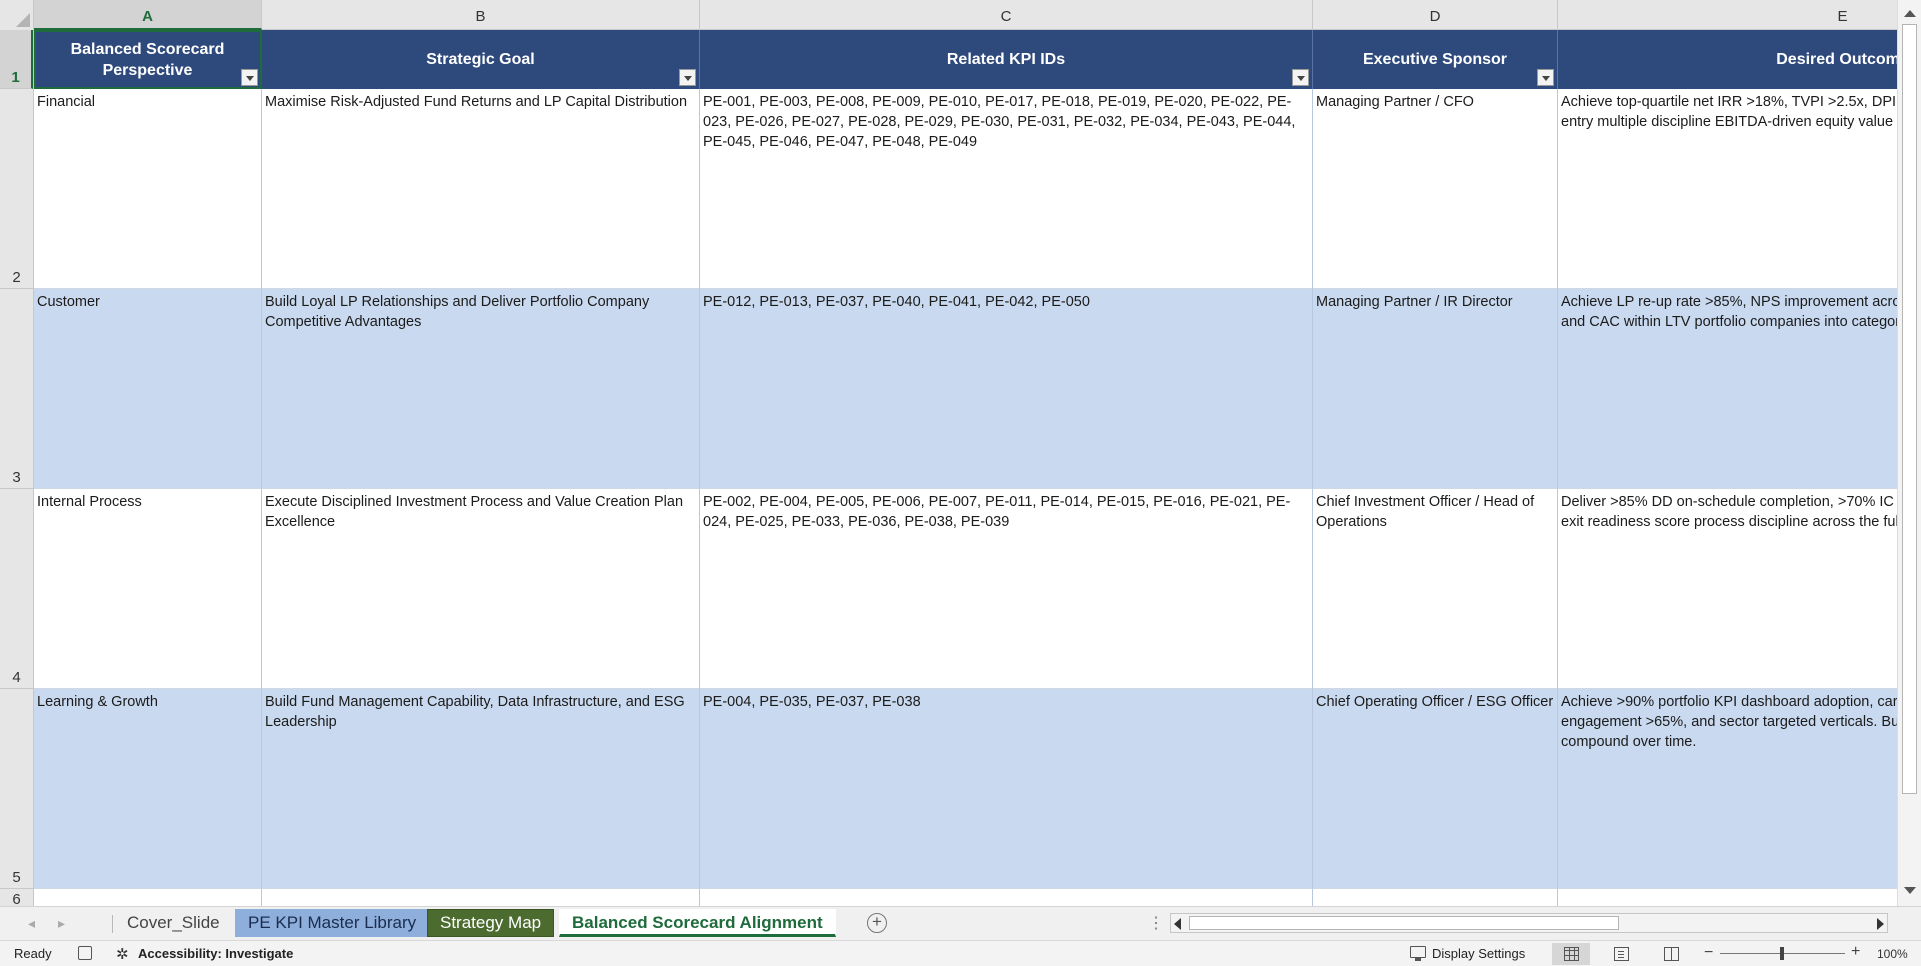  I want to click on grid-view-icon, so click(1571, 954).